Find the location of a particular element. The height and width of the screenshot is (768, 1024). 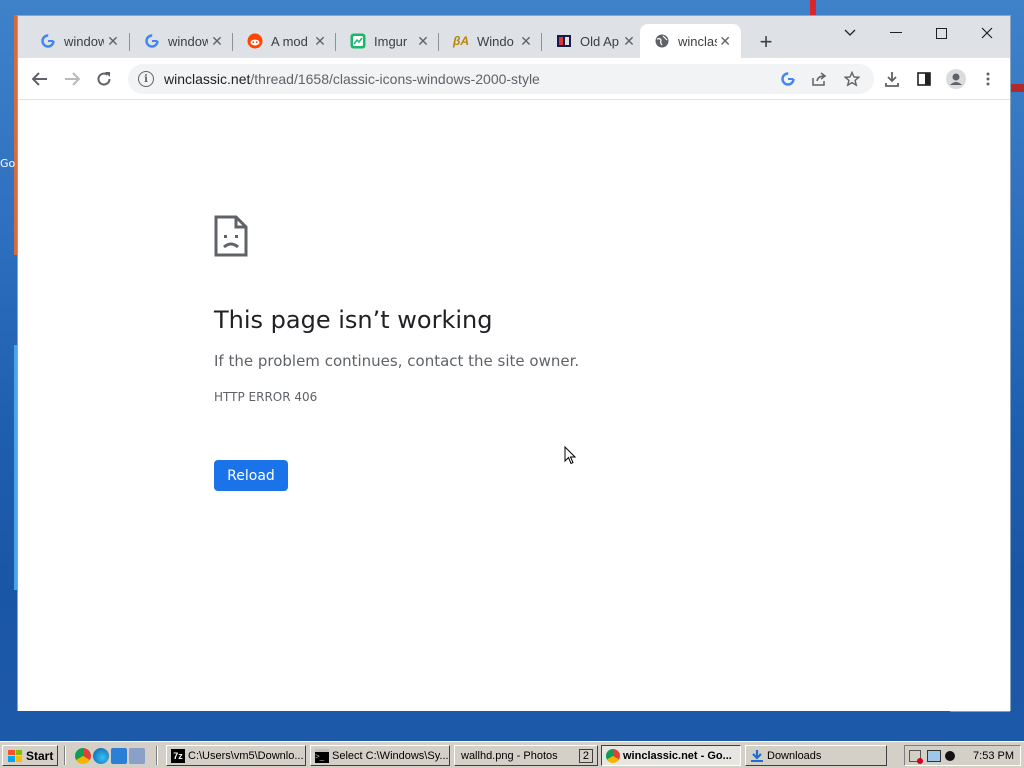

new-tab-button: + is located at coordinates (766, 42).